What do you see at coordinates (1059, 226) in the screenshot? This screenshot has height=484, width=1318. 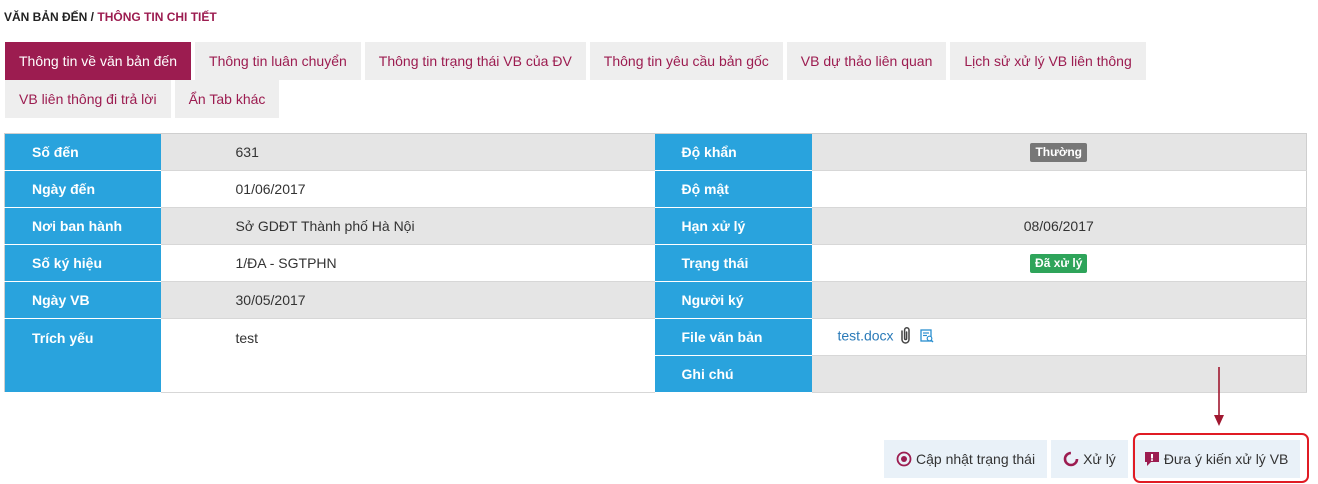 I see `han-xu-ly-value: 08/06/2017` at bounding box center [1059, 226].